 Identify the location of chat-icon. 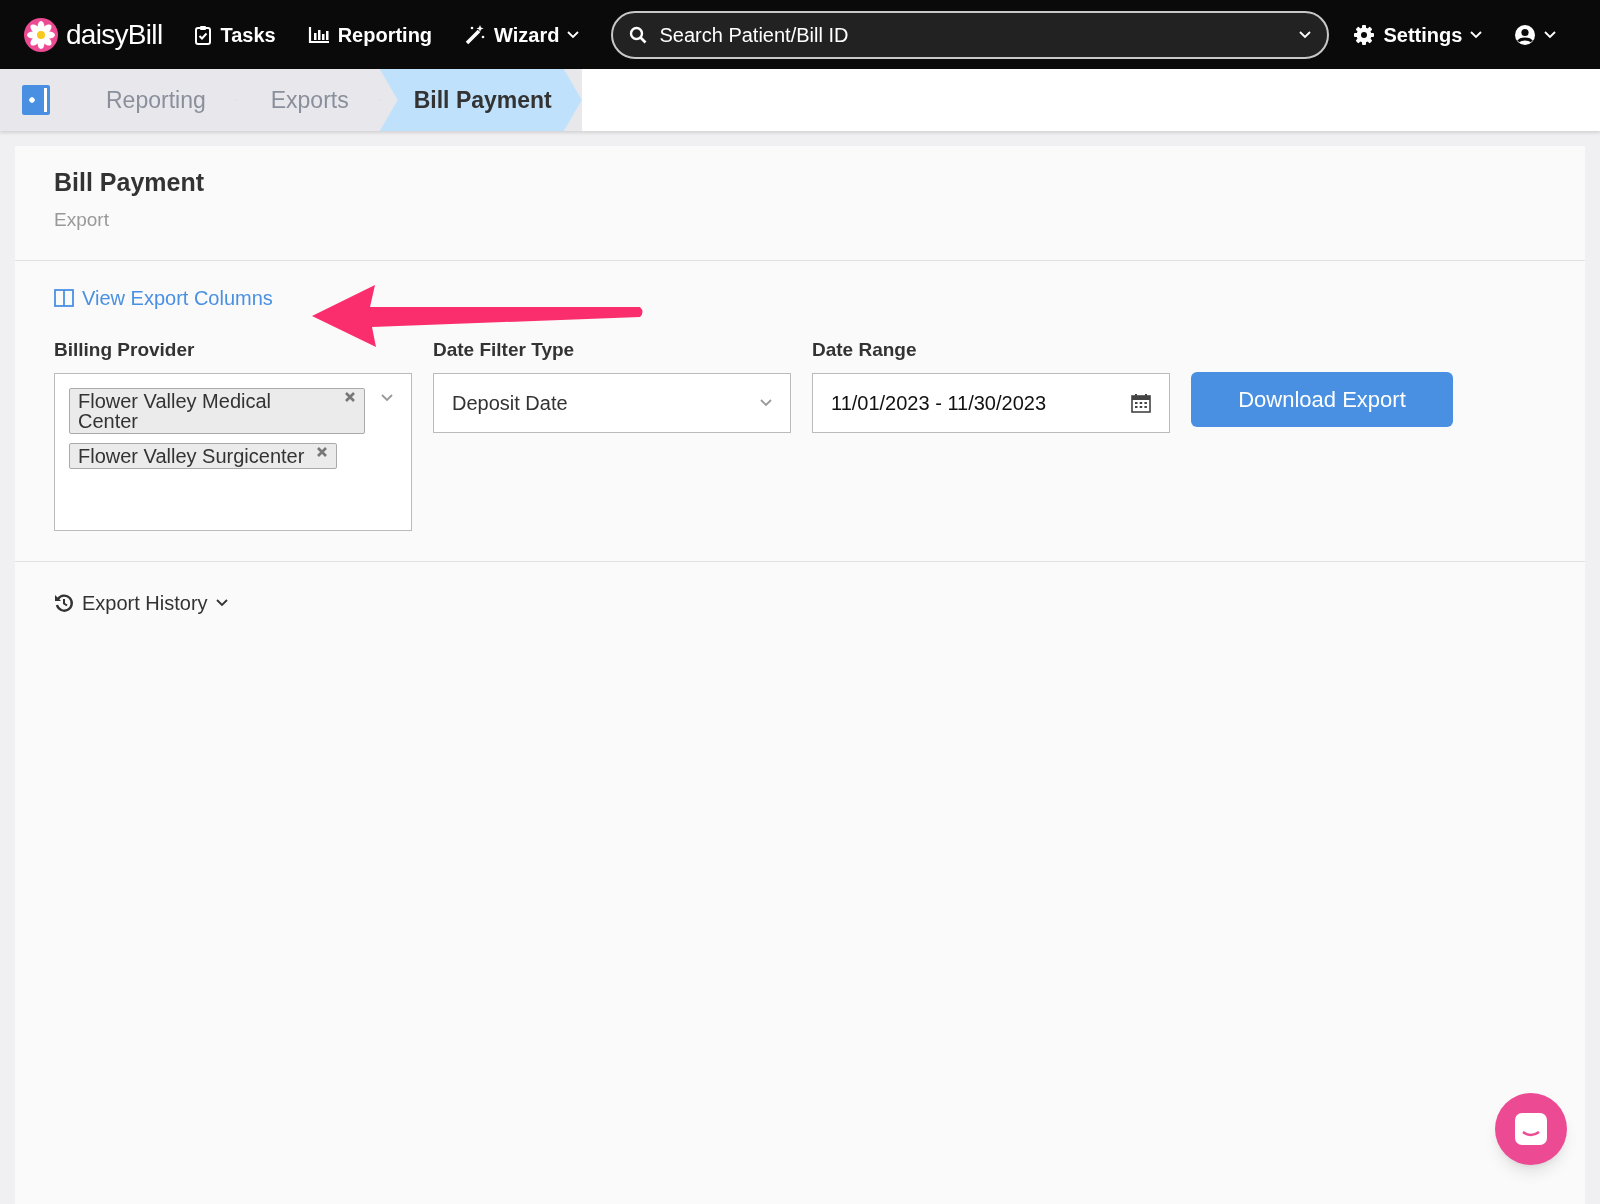
(1531, 1129).